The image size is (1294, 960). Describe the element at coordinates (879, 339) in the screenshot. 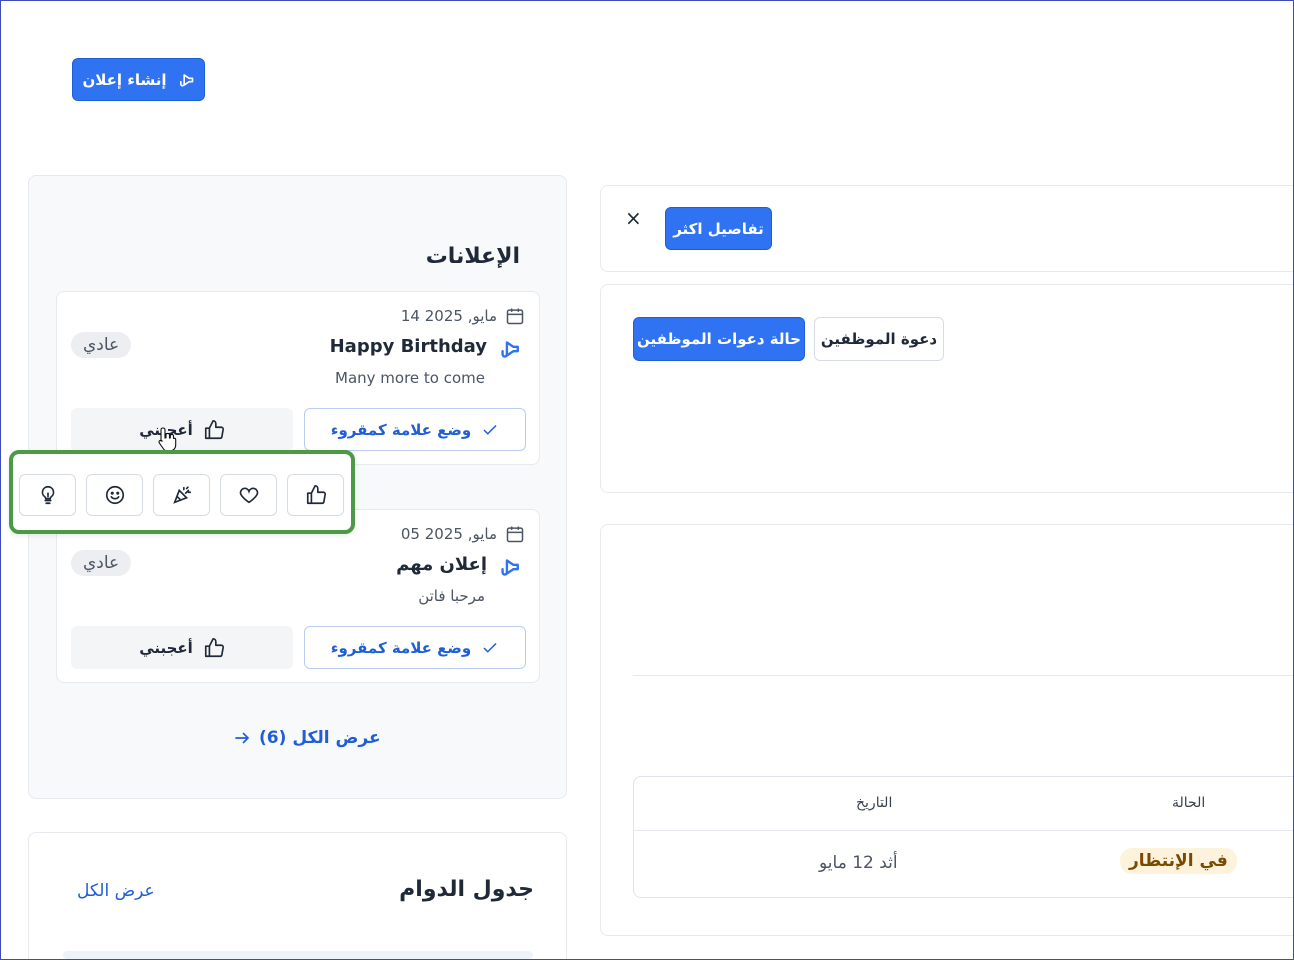

I see `tab-invite-employees: دعوة الموظفين` at that location.